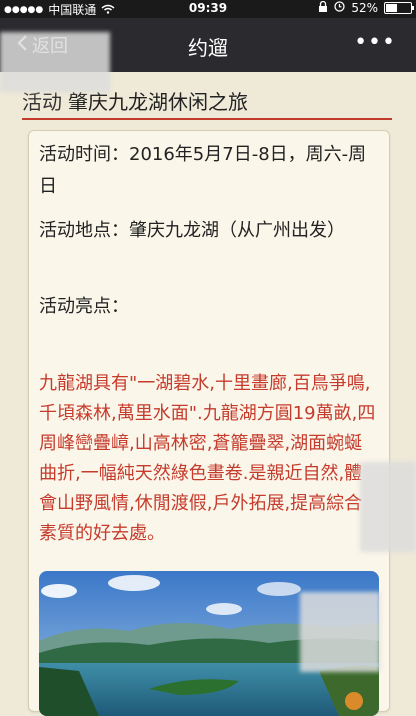 The width and height of the screenshot is (416, 716). What do you see at coordinates (323, 7) in the screenshot?
I see `lock-icon` at bounding box center [323, 7].